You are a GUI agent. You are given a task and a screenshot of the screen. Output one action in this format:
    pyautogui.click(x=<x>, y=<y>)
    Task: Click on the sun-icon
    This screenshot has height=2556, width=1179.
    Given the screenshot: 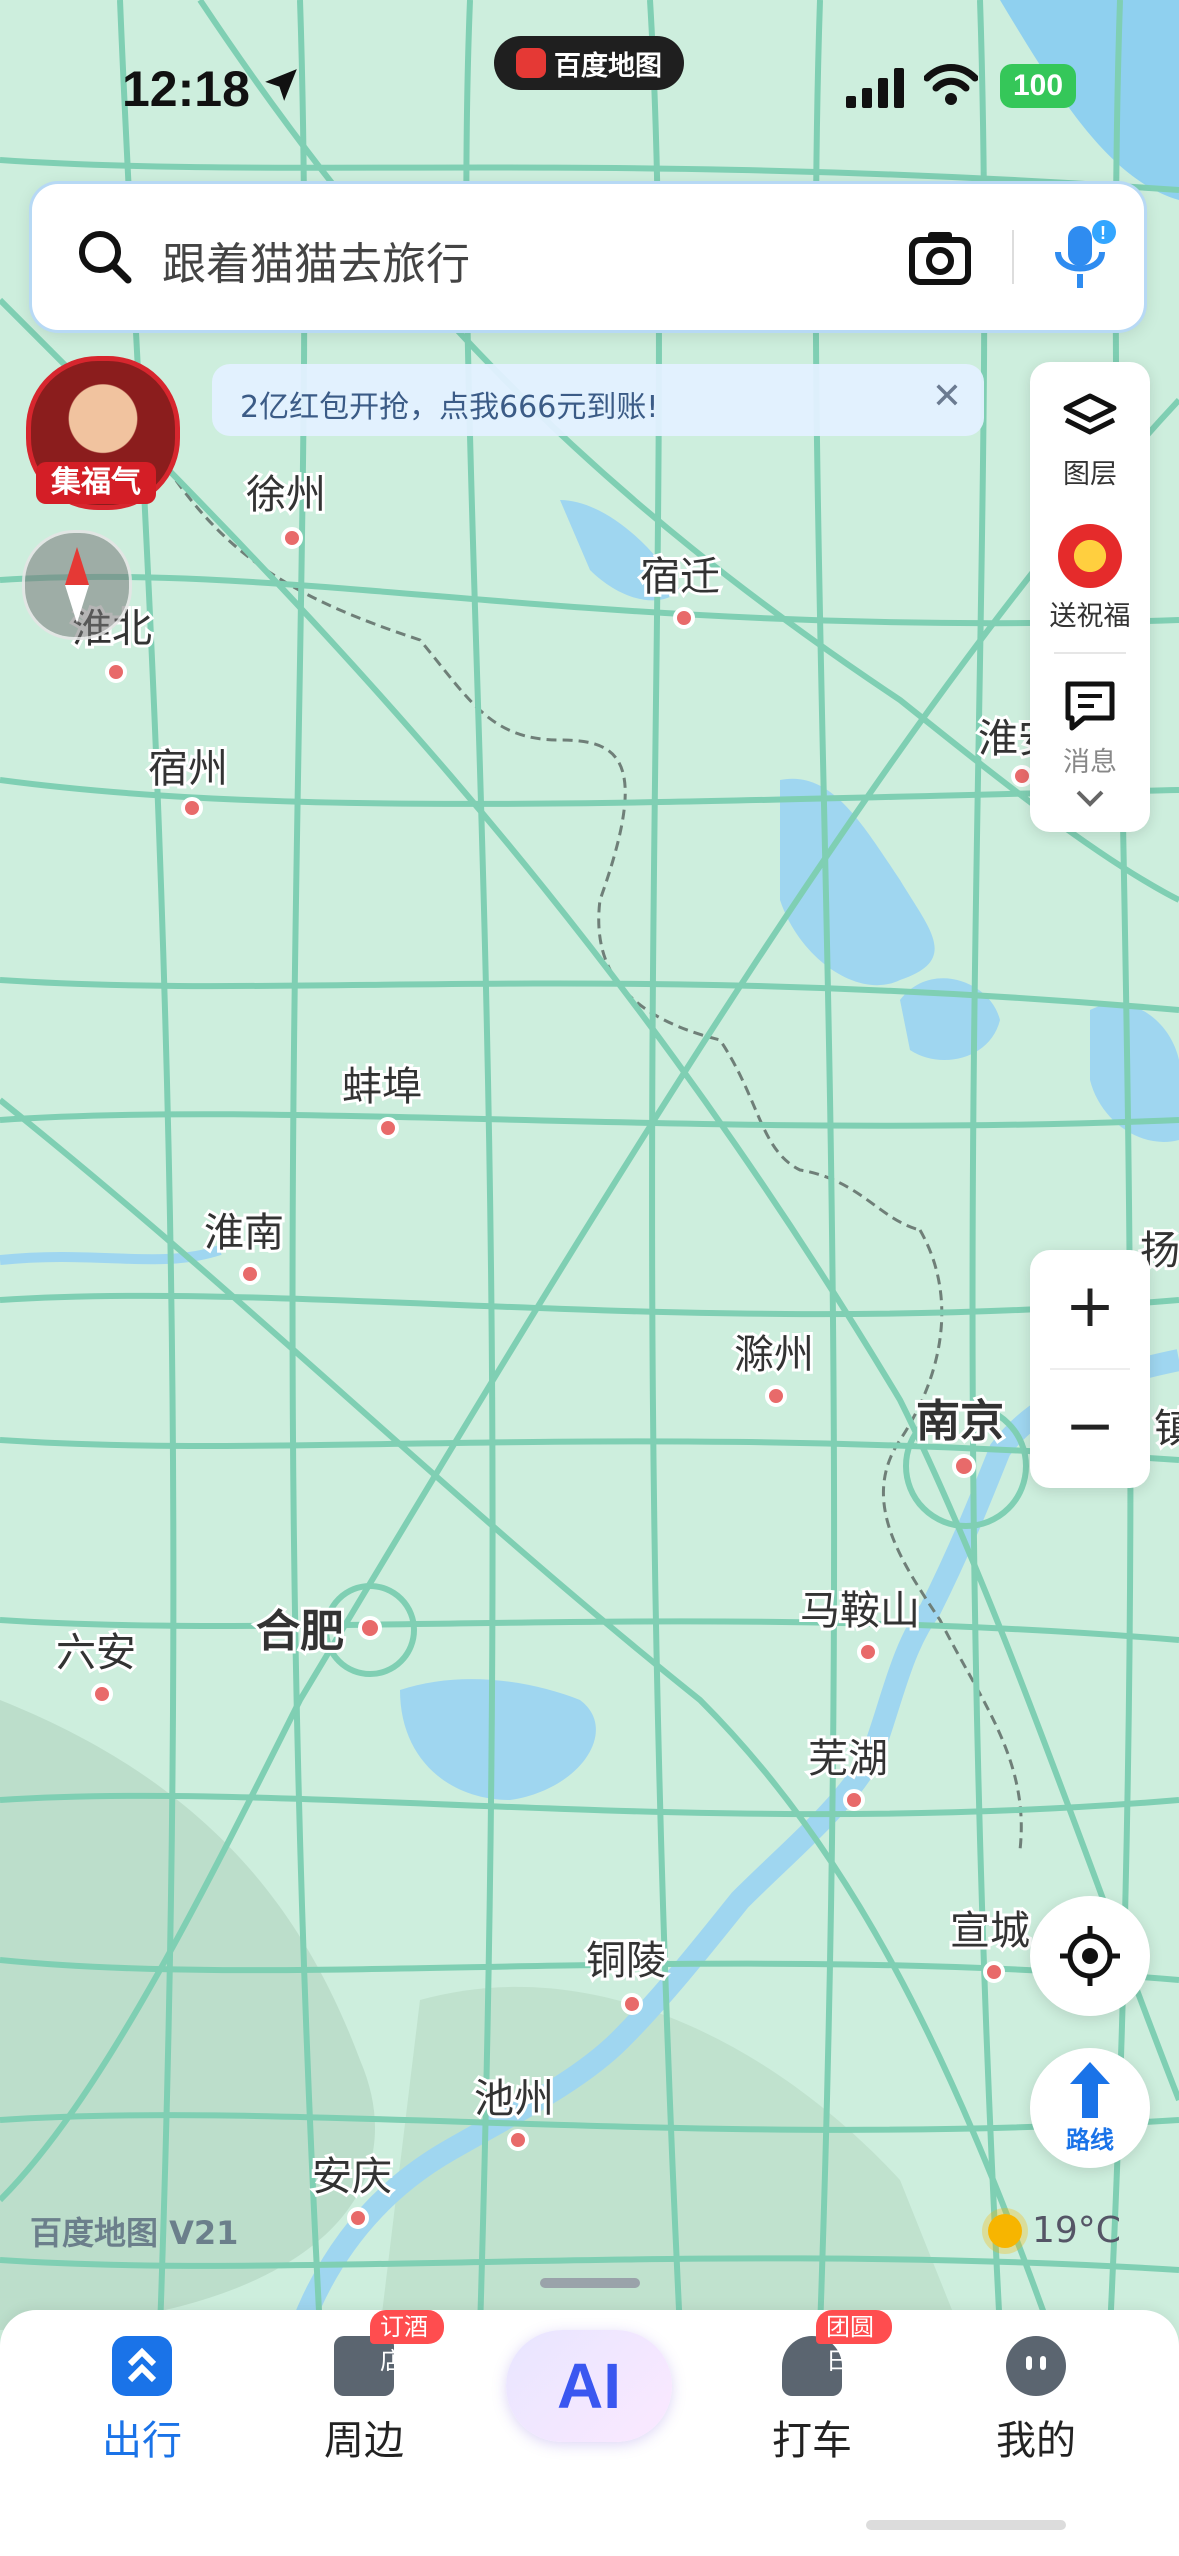 What is the action you would take?
    pyautogui.click(x=1005, y=2230)
    